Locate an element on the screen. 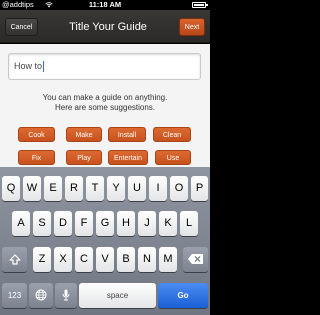 Image resolution: width=320 pixels, height=315 pixels. shift-arrow-icon is located at coordinates (14, 259).